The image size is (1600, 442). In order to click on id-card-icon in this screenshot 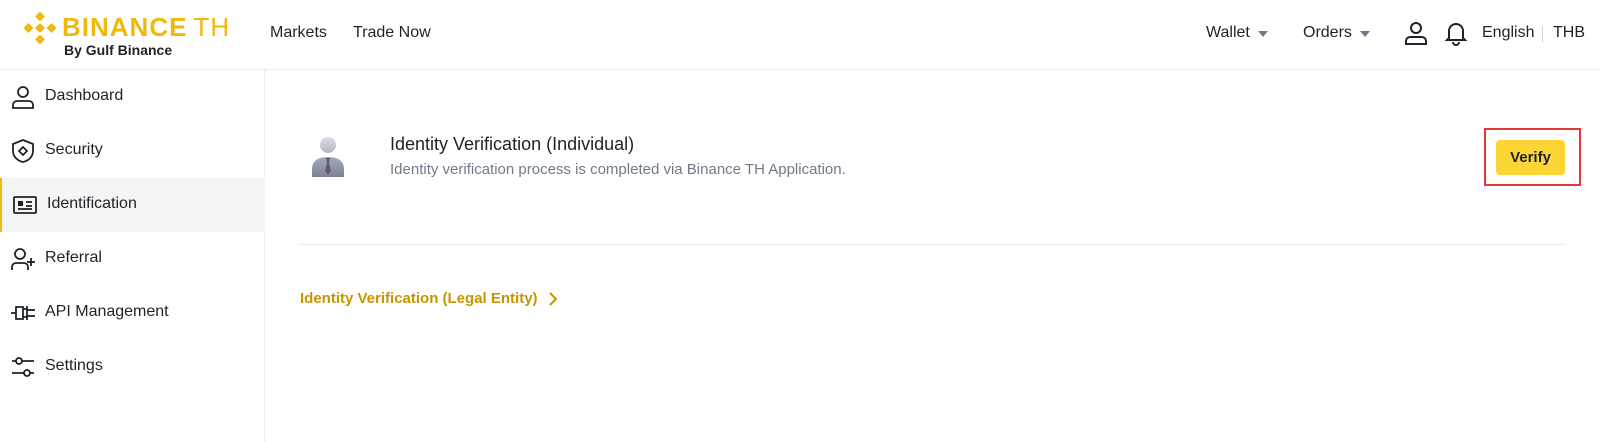, I will do `click(25, 205)`.